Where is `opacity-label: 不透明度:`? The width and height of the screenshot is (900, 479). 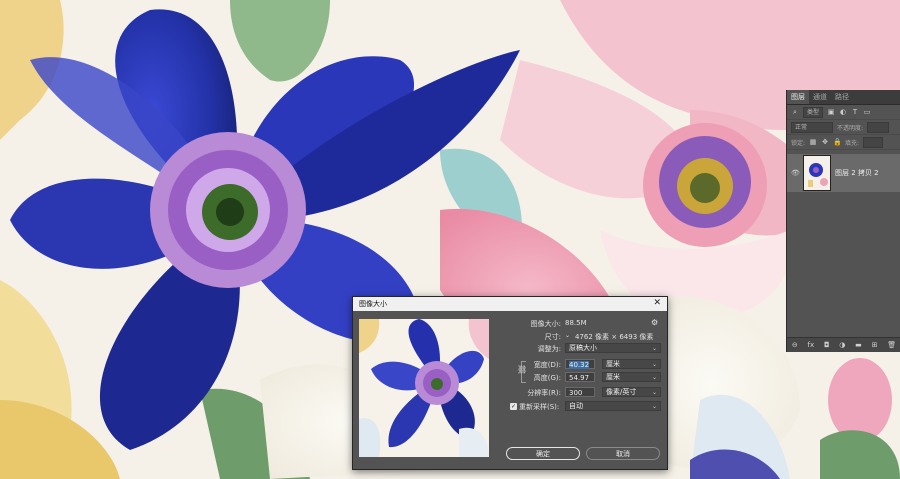
opacity-label: 不透明度: is located at coordinates (850, 128).